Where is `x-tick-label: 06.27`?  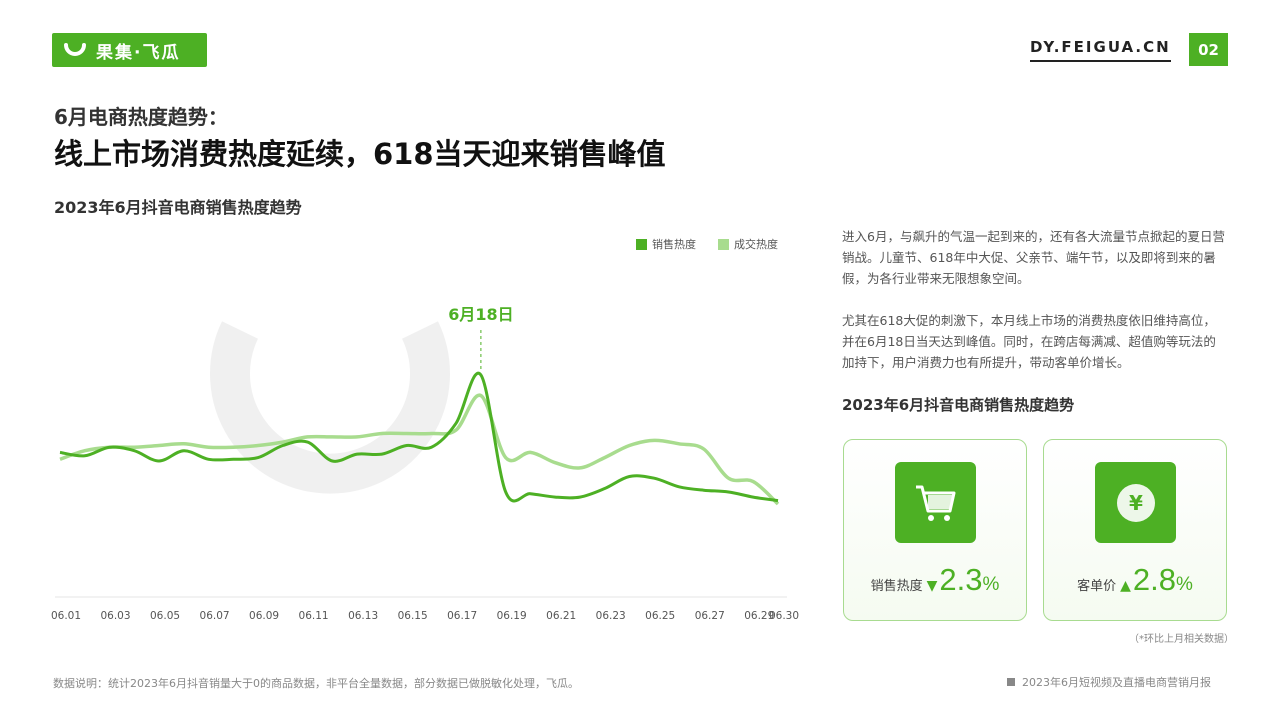 x-tick-label: 06.27 is located at coordinates (710, 616).